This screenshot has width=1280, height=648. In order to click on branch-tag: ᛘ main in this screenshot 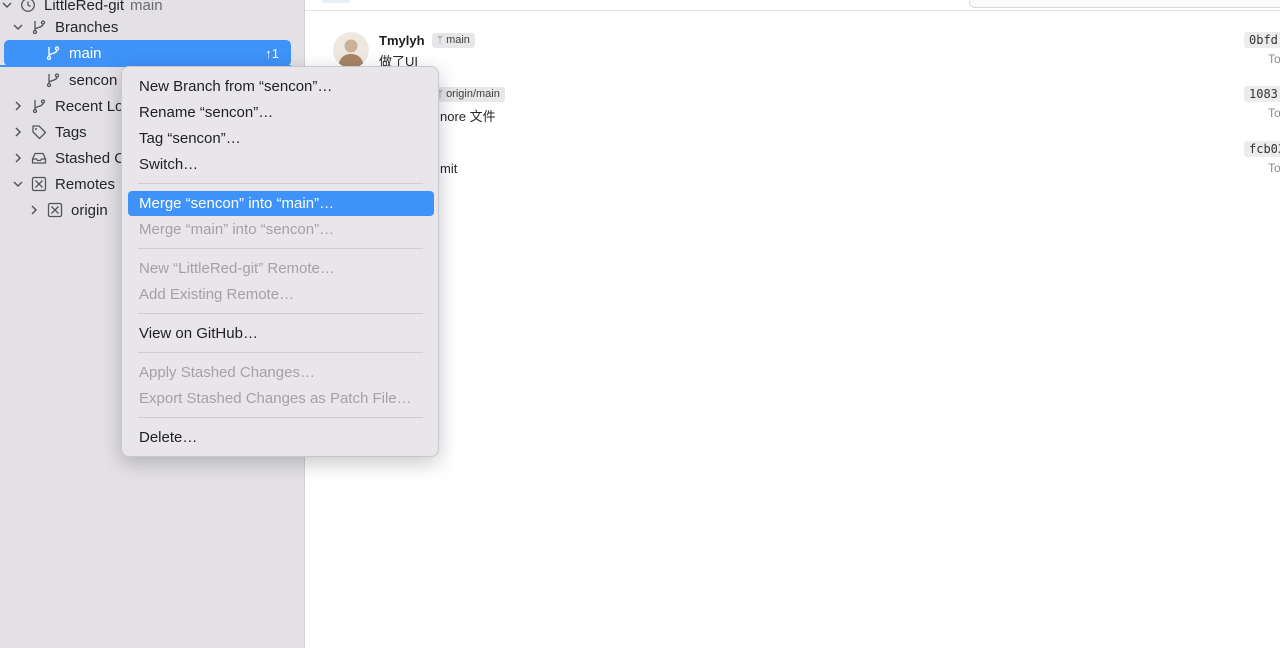, I will do `click(453, 40)`.